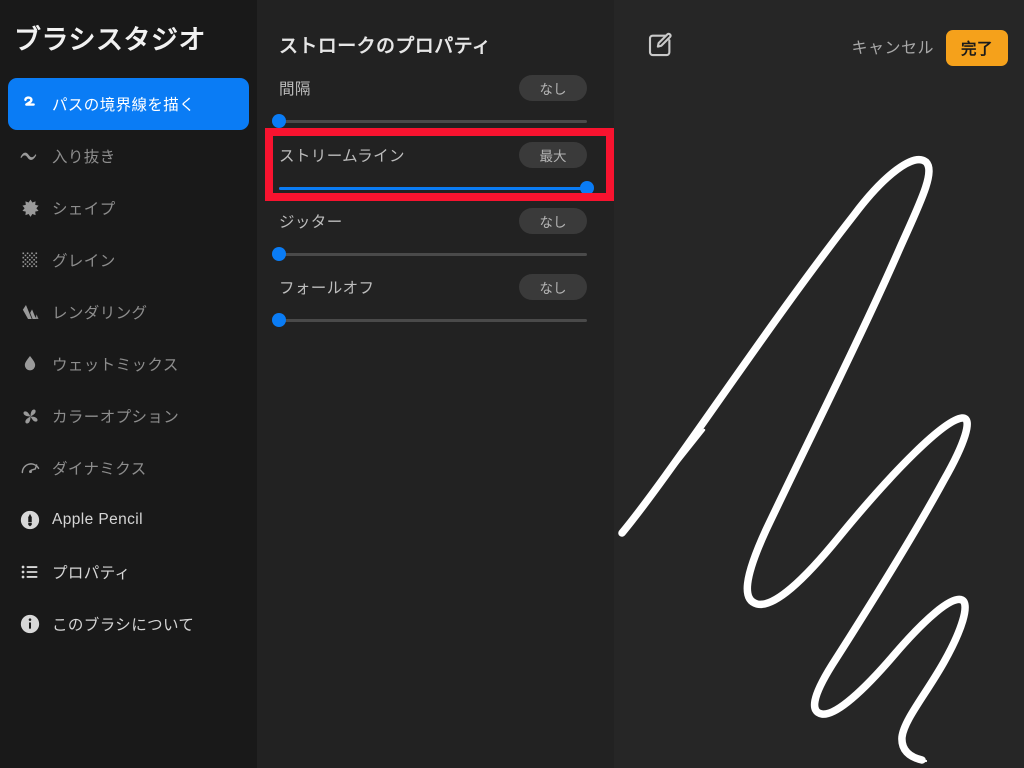 The height and width of the screenshot is (768, 1024). I want to click on taper-wave-icon, so click(30, 156).